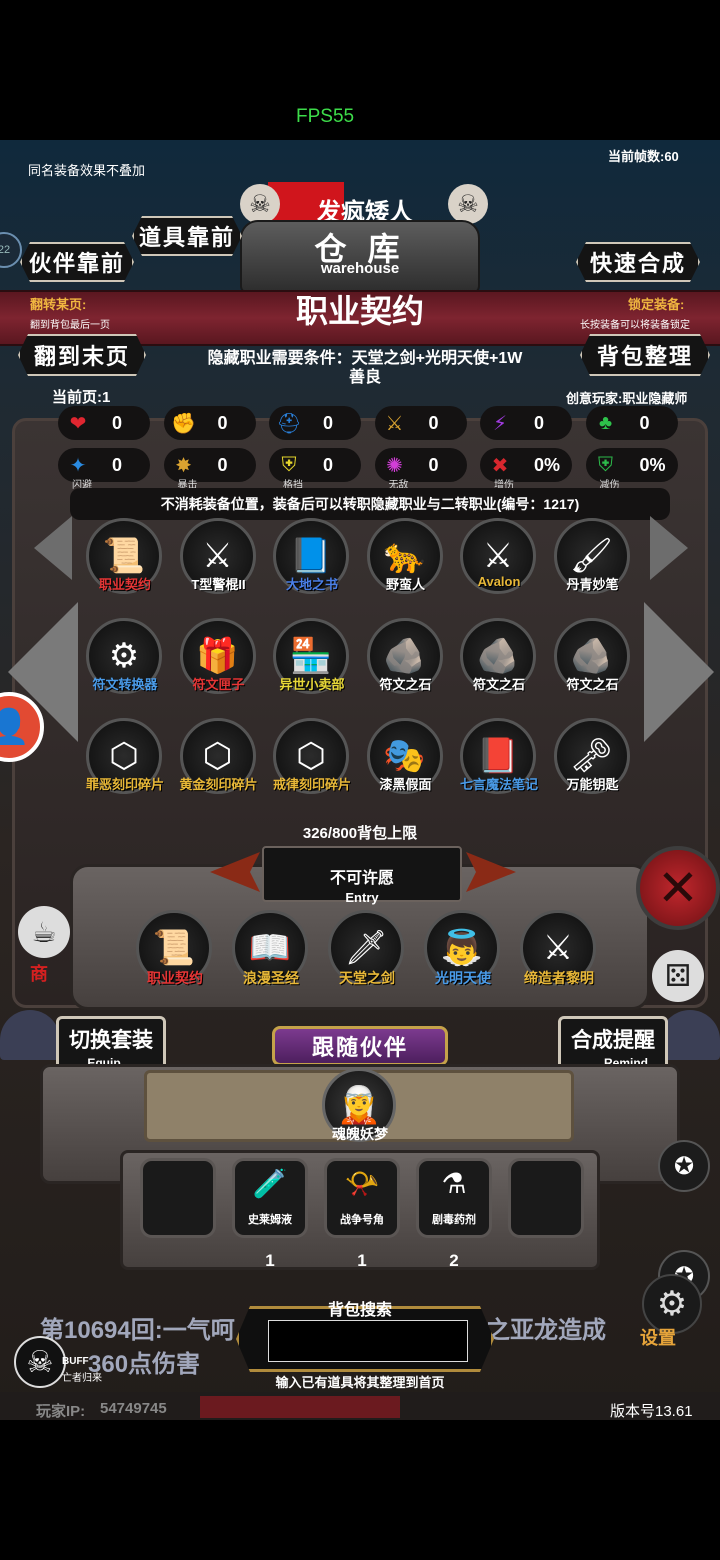 The width and height of the screenshot is (720, 1560). Describe the element at coordinates (362, 1260) in the screenshot. I see `consumable-count: 1` at that location.